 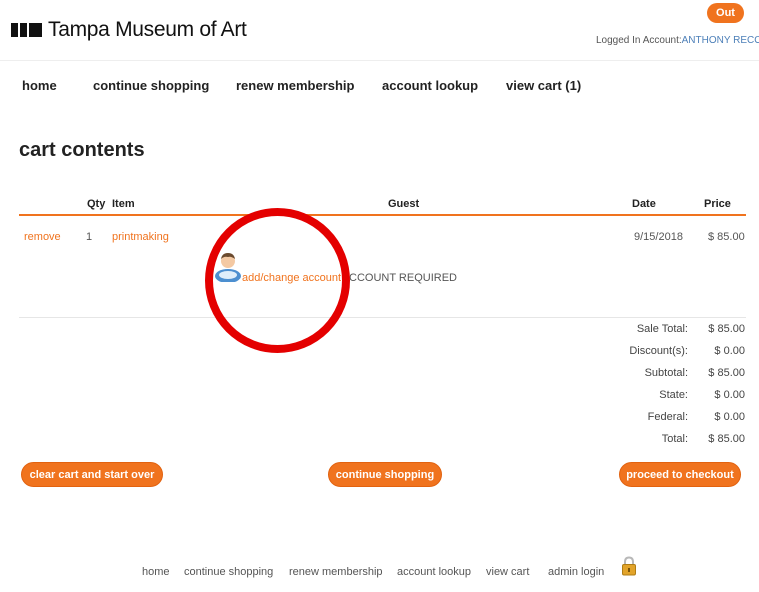 What do you see at coordinates (385, 474) in the screenshot?
I see `continue-shopping-button: continue shopping` at bounding box center [385, 474].